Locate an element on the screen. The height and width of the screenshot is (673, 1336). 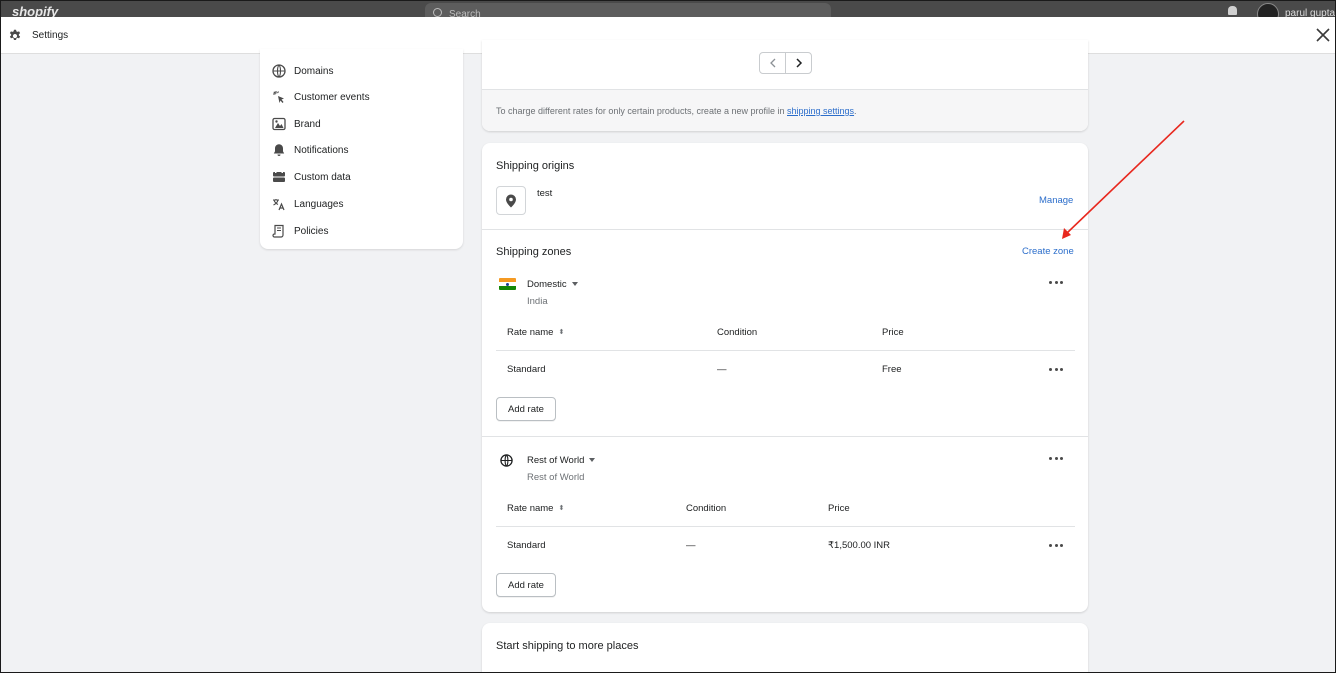
sidebar-item-languages: Languages is located at coordinates (363, 204).